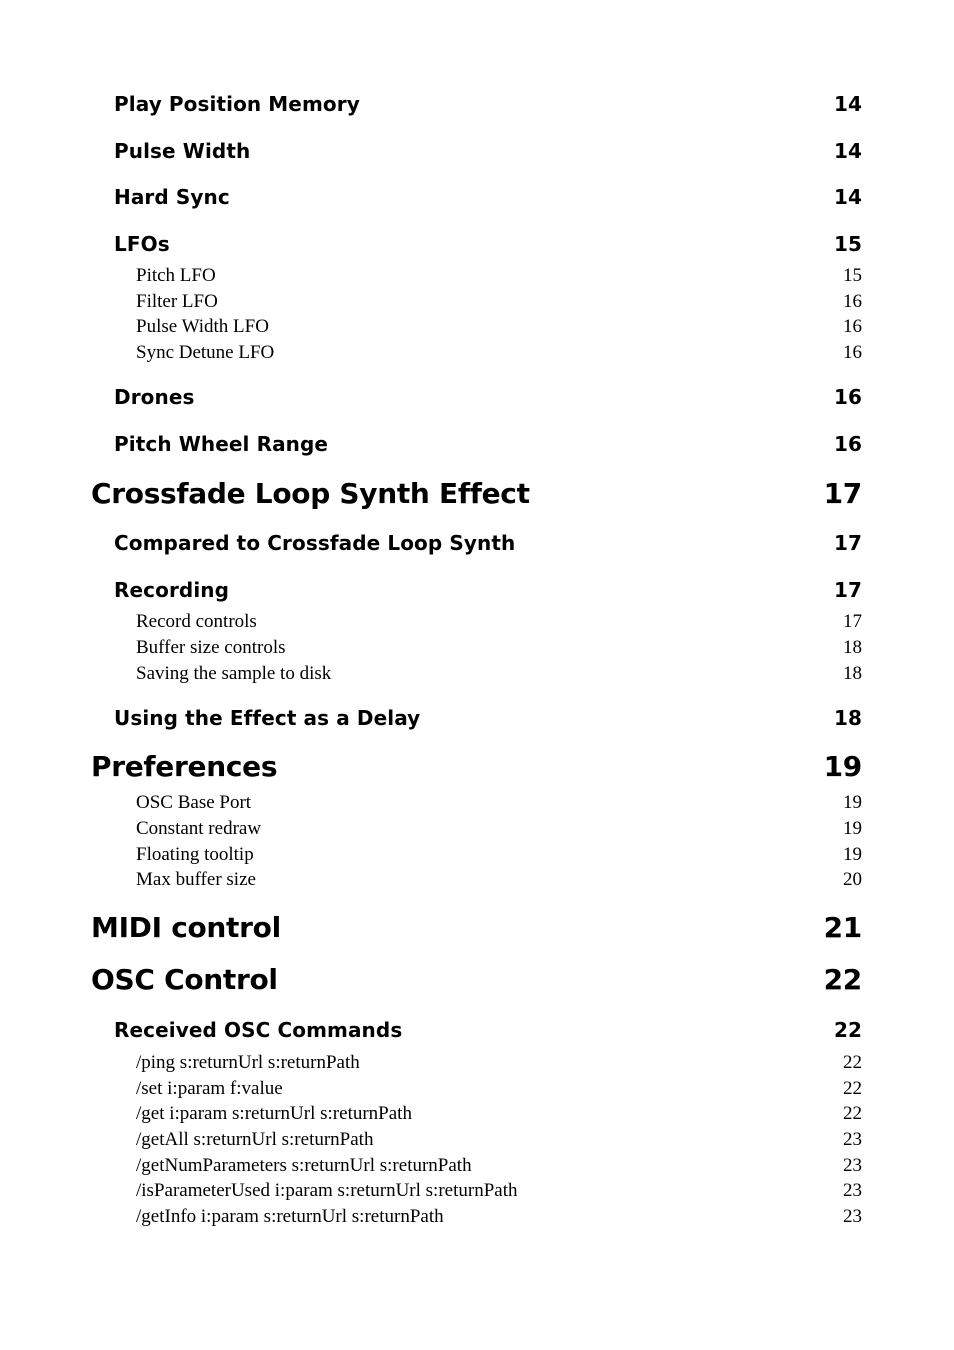  What do you see at coordinates (477, 200) in the screenshot?
I see `toc-entry-section: Hard Sync 14` at bounding box center [477, 200].